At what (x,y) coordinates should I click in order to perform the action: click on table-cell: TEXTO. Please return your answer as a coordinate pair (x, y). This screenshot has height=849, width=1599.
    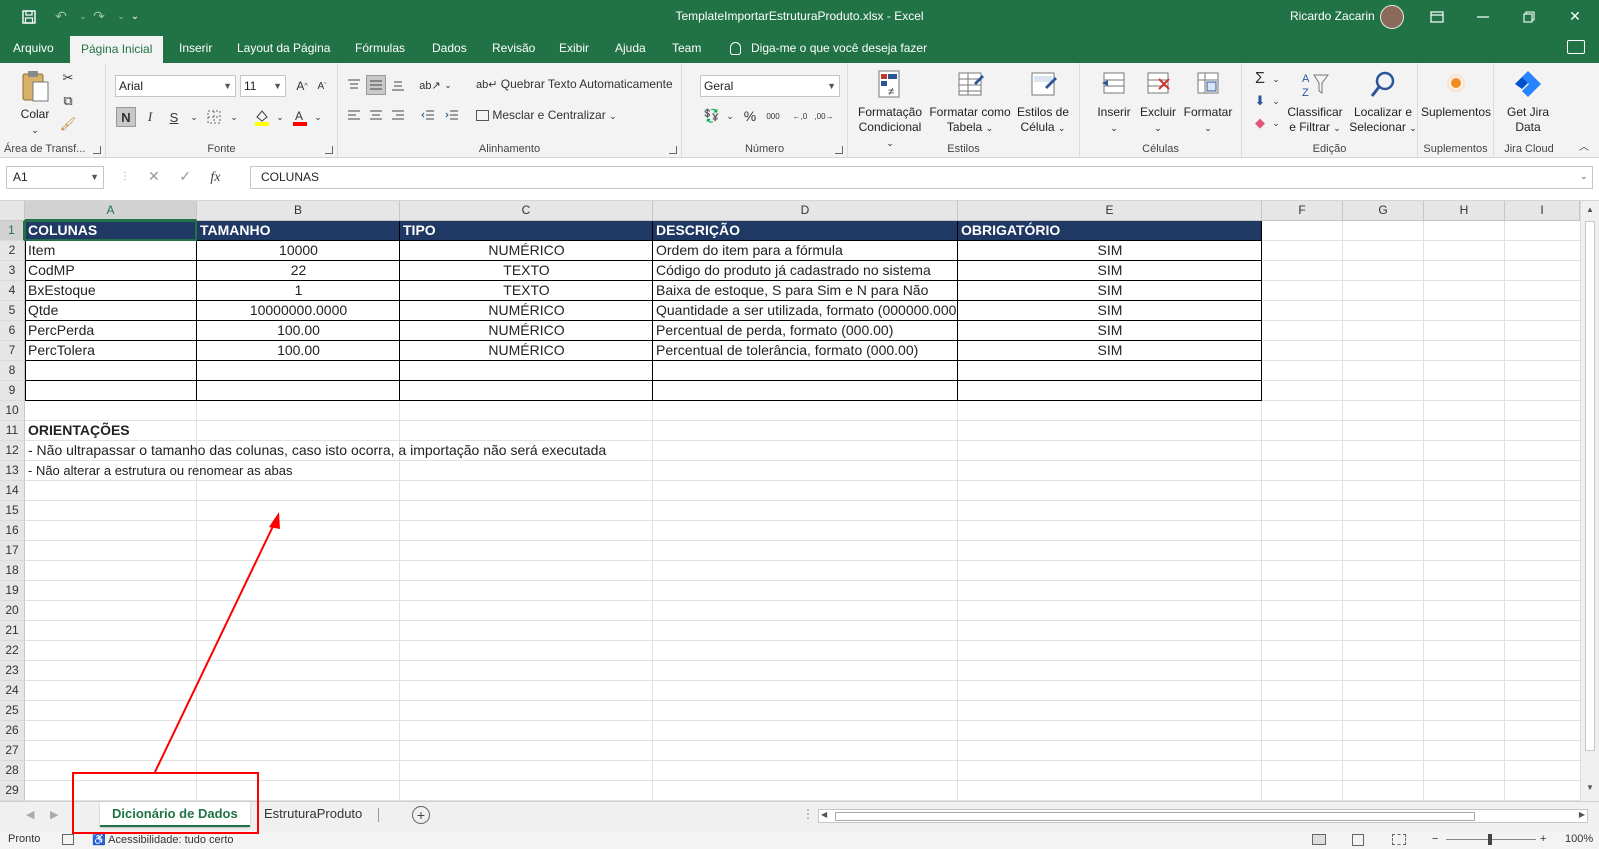
    Looking at the image, I should click on (526, 291).